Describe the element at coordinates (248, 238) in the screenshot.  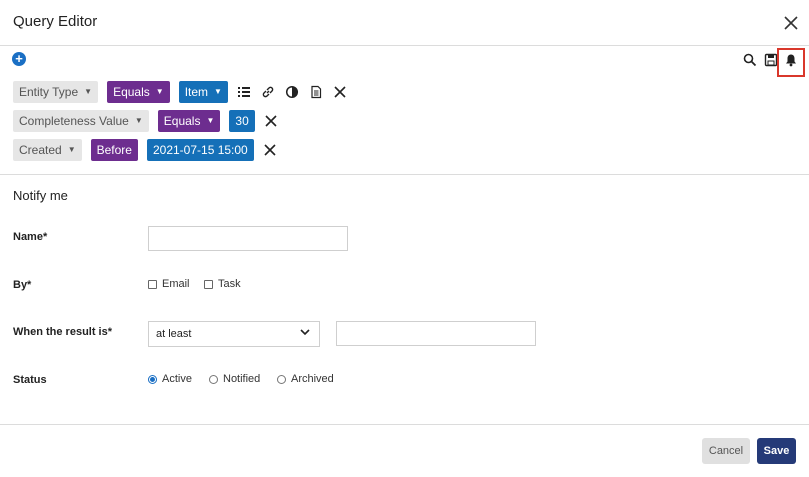
I see `name-input` at that location.